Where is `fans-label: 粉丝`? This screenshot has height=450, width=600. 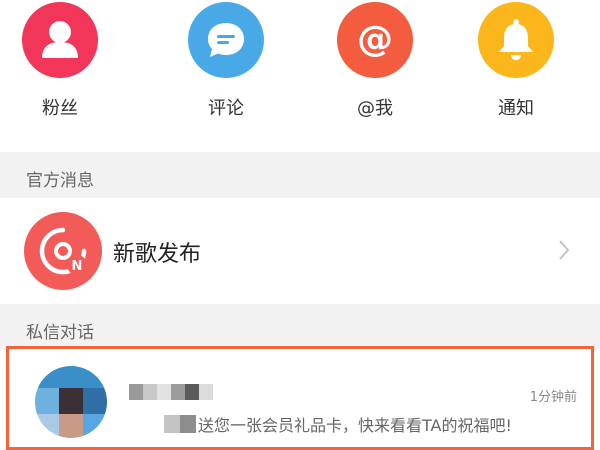
fans-label: 粉丝 is located at coordinates (60, 108).